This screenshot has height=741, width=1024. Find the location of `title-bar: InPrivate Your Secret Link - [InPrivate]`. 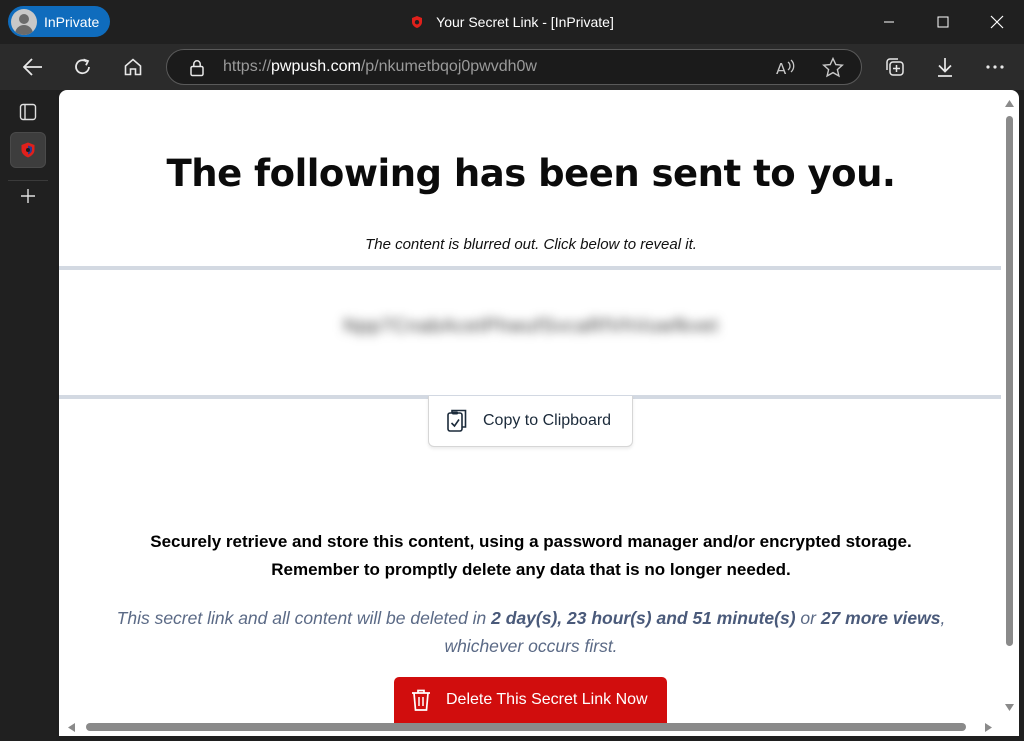

title-bar: InPrivate Your Secret Link - [InPrivate] is located at coordinates (512, 22).